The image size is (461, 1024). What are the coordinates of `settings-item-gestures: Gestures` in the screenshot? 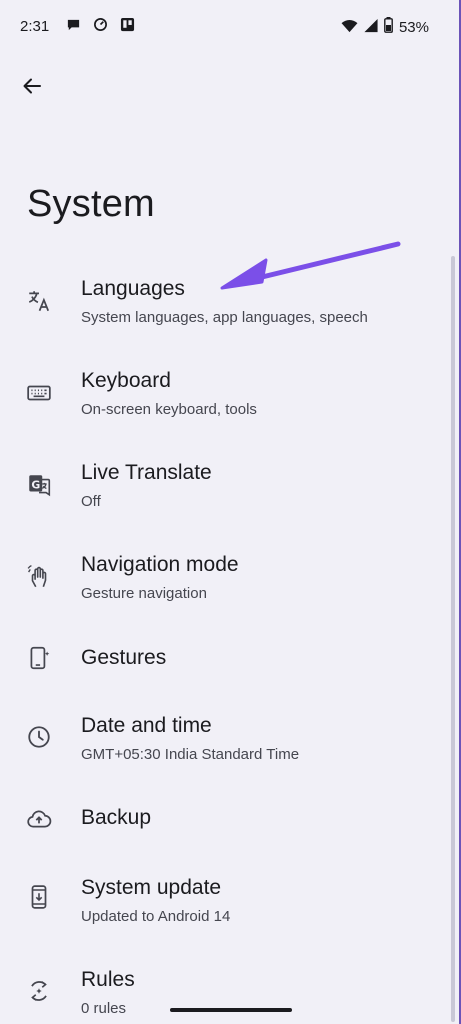 It's located at (220, 654).